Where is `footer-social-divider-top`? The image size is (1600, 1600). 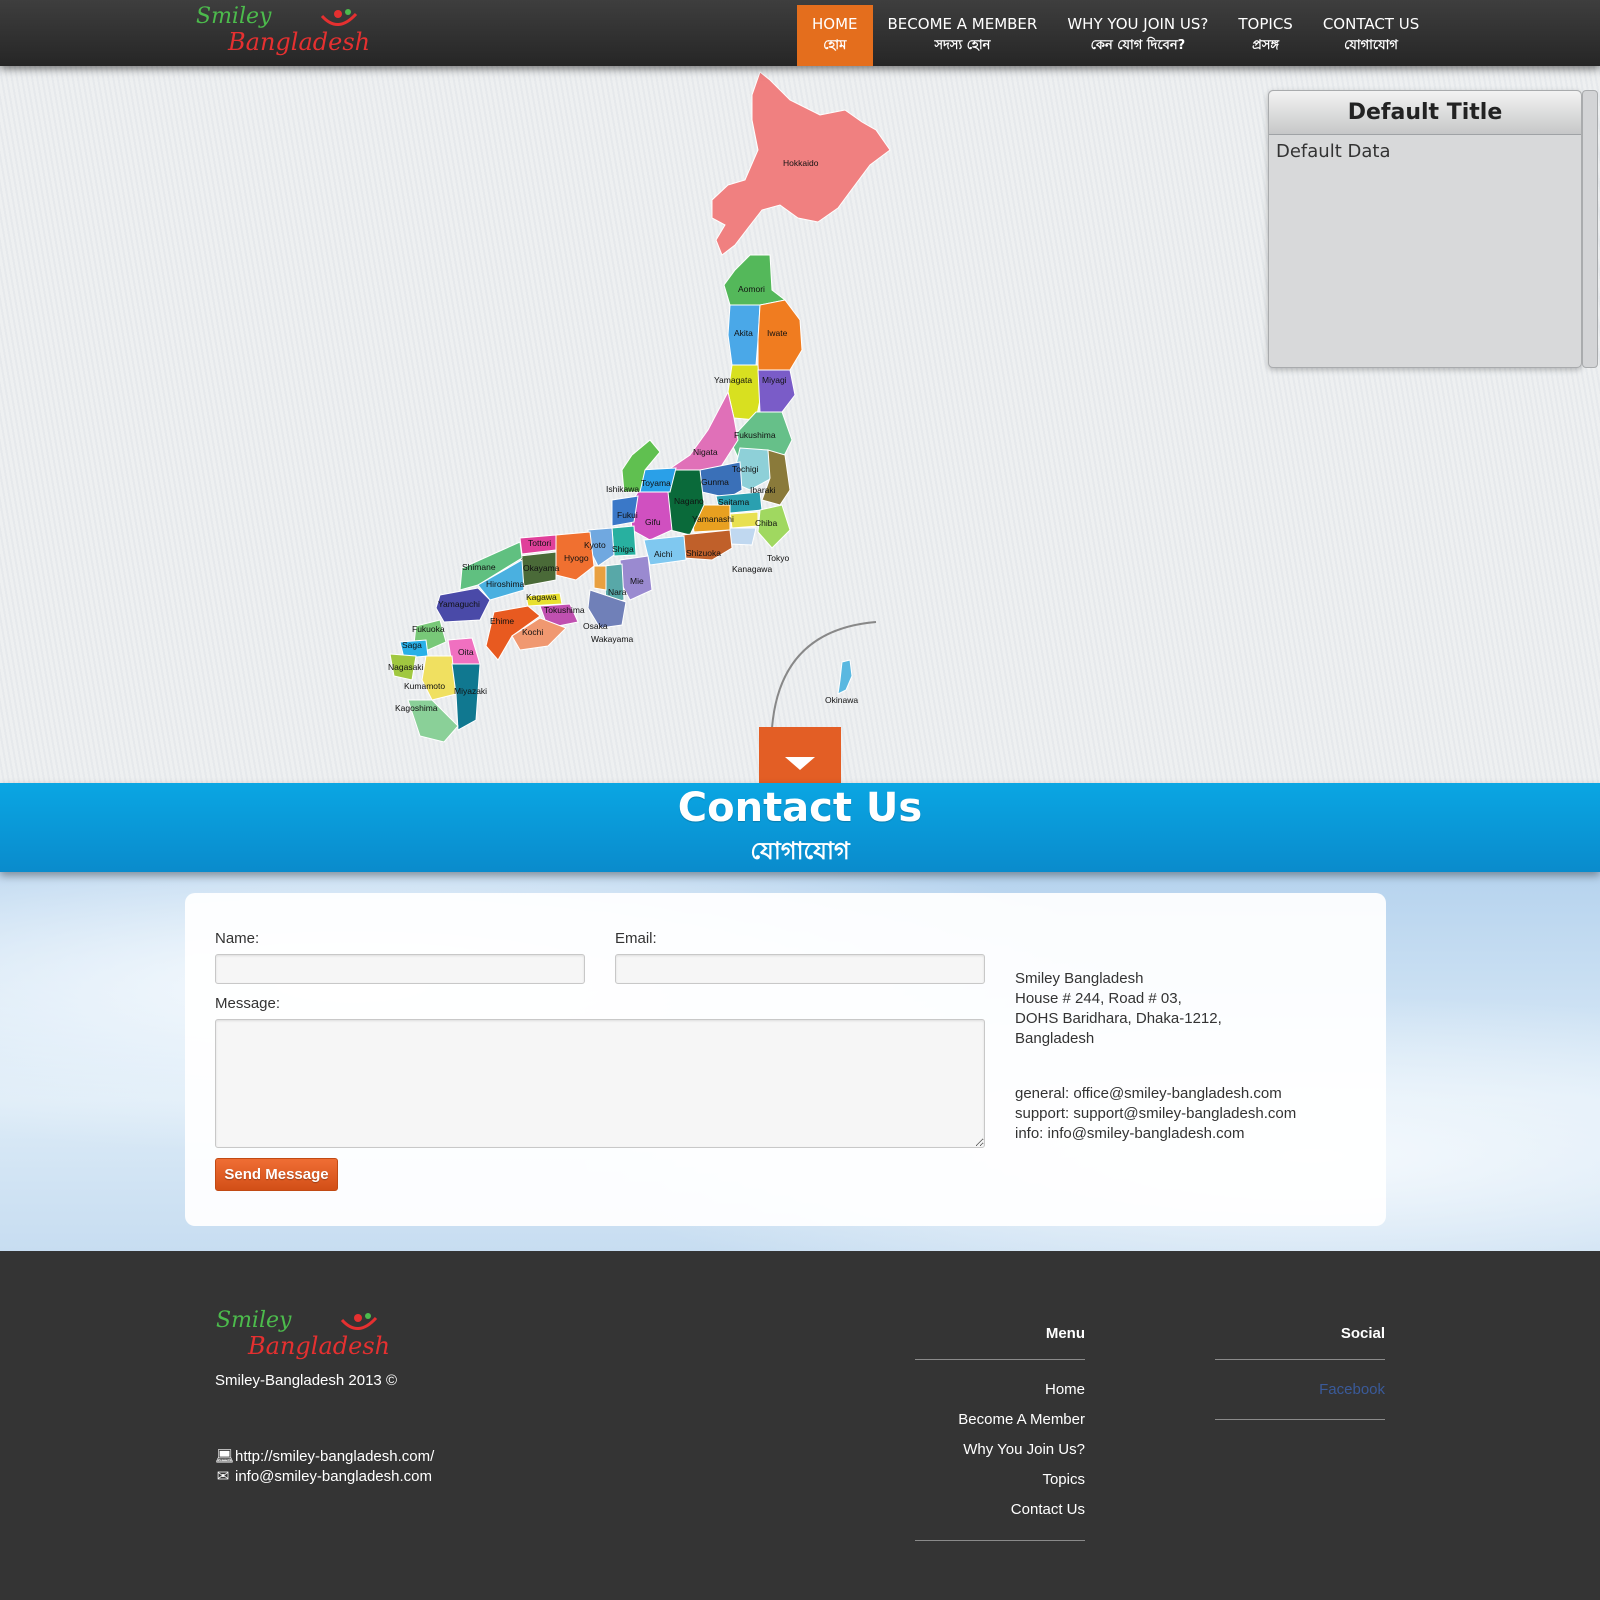
footer-social-divider-top is located at coordinates (1300, 1359).